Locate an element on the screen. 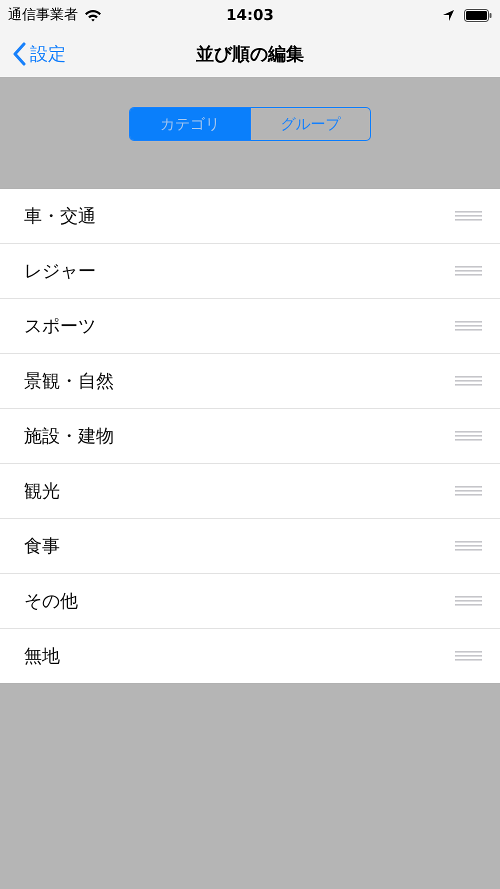  chevron-left-icon is located at coordinates (19, 54).